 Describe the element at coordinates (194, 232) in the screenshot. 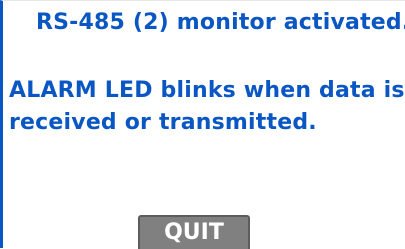

I see `quit-button: QUIT` at that location.